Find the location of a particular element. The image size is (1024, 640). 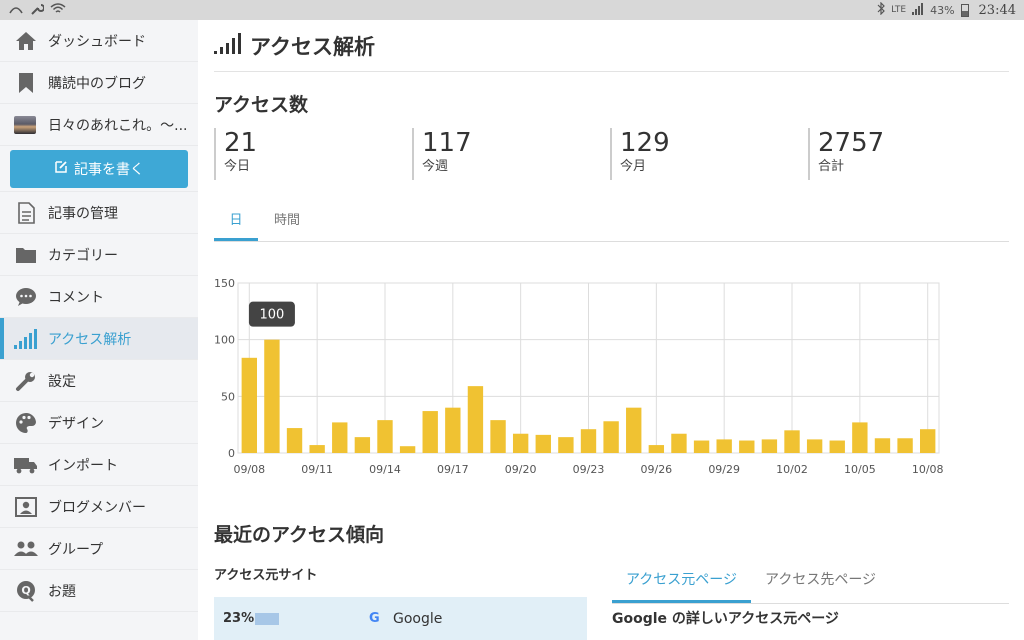

document-icon is located at coordinates (26, 213).